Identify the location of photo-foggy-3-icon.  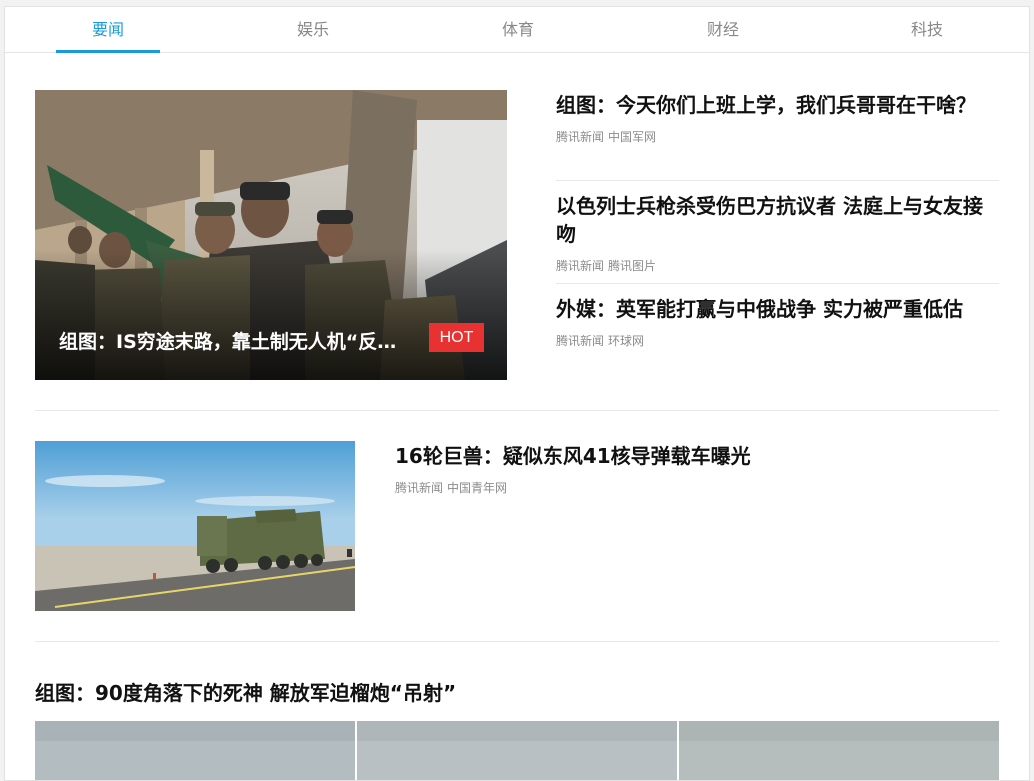
(839, 750).